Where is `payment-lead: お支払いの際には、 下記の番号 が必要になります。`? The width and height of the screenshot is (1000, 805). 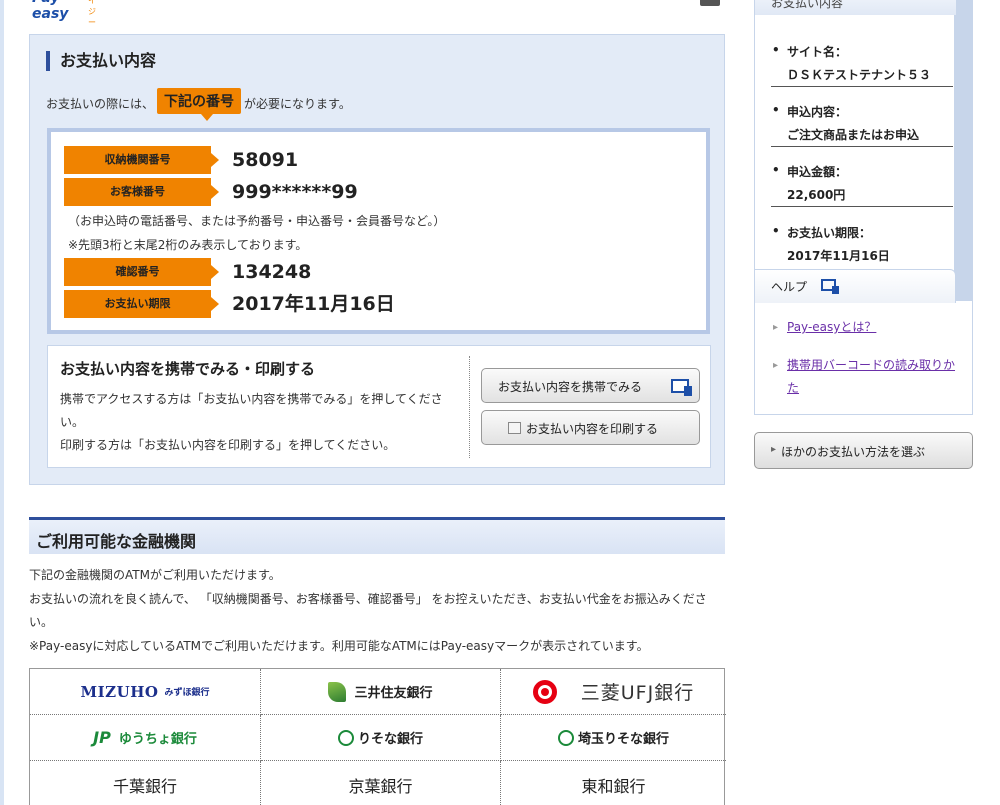
payment-lead: お支払いの際には、 下記の番号 が必要になります。 is located at coordinates (198, 104).